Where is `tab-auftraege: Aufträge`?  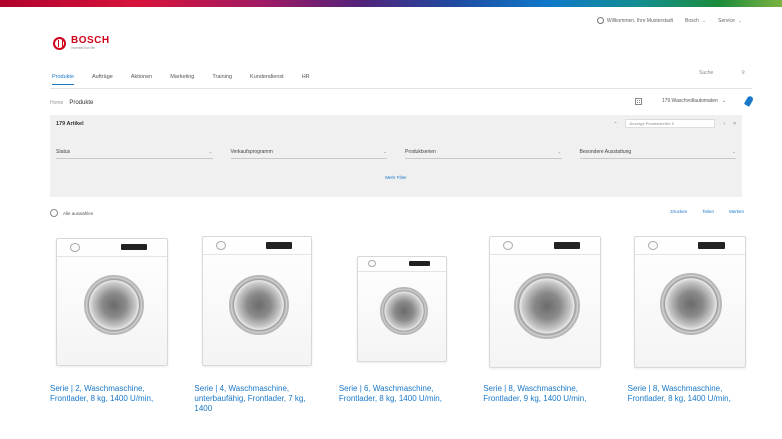
tab-auftraege: Aufträge is located at coordinates (102, 79).